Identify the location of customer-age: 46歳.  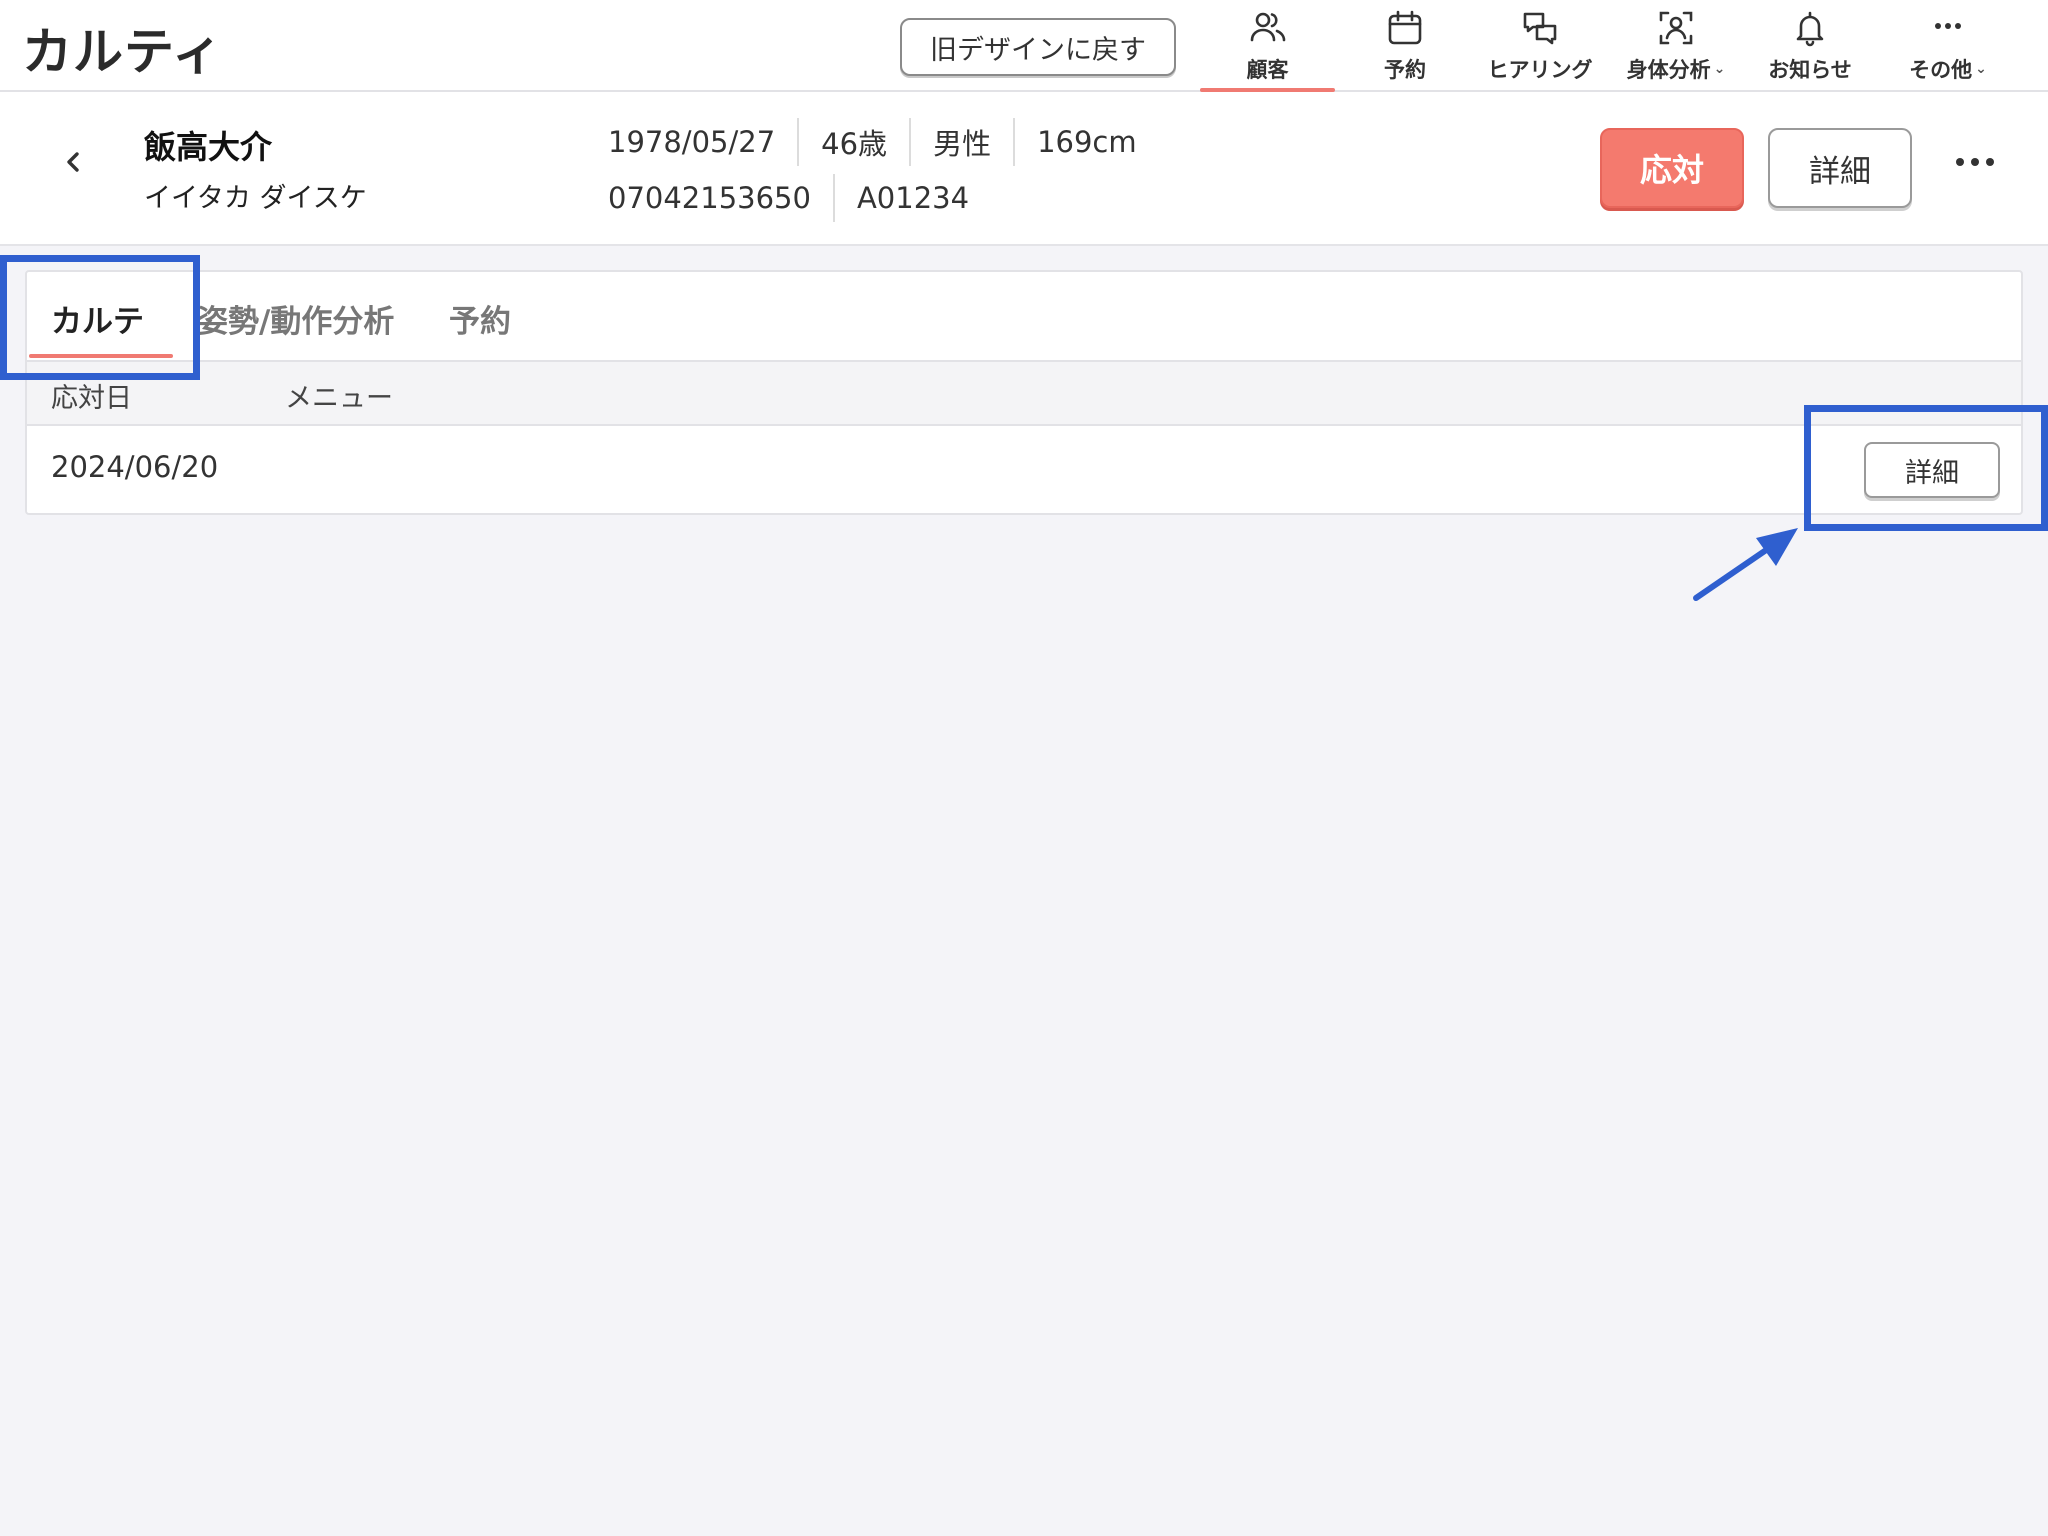
(853, 142).